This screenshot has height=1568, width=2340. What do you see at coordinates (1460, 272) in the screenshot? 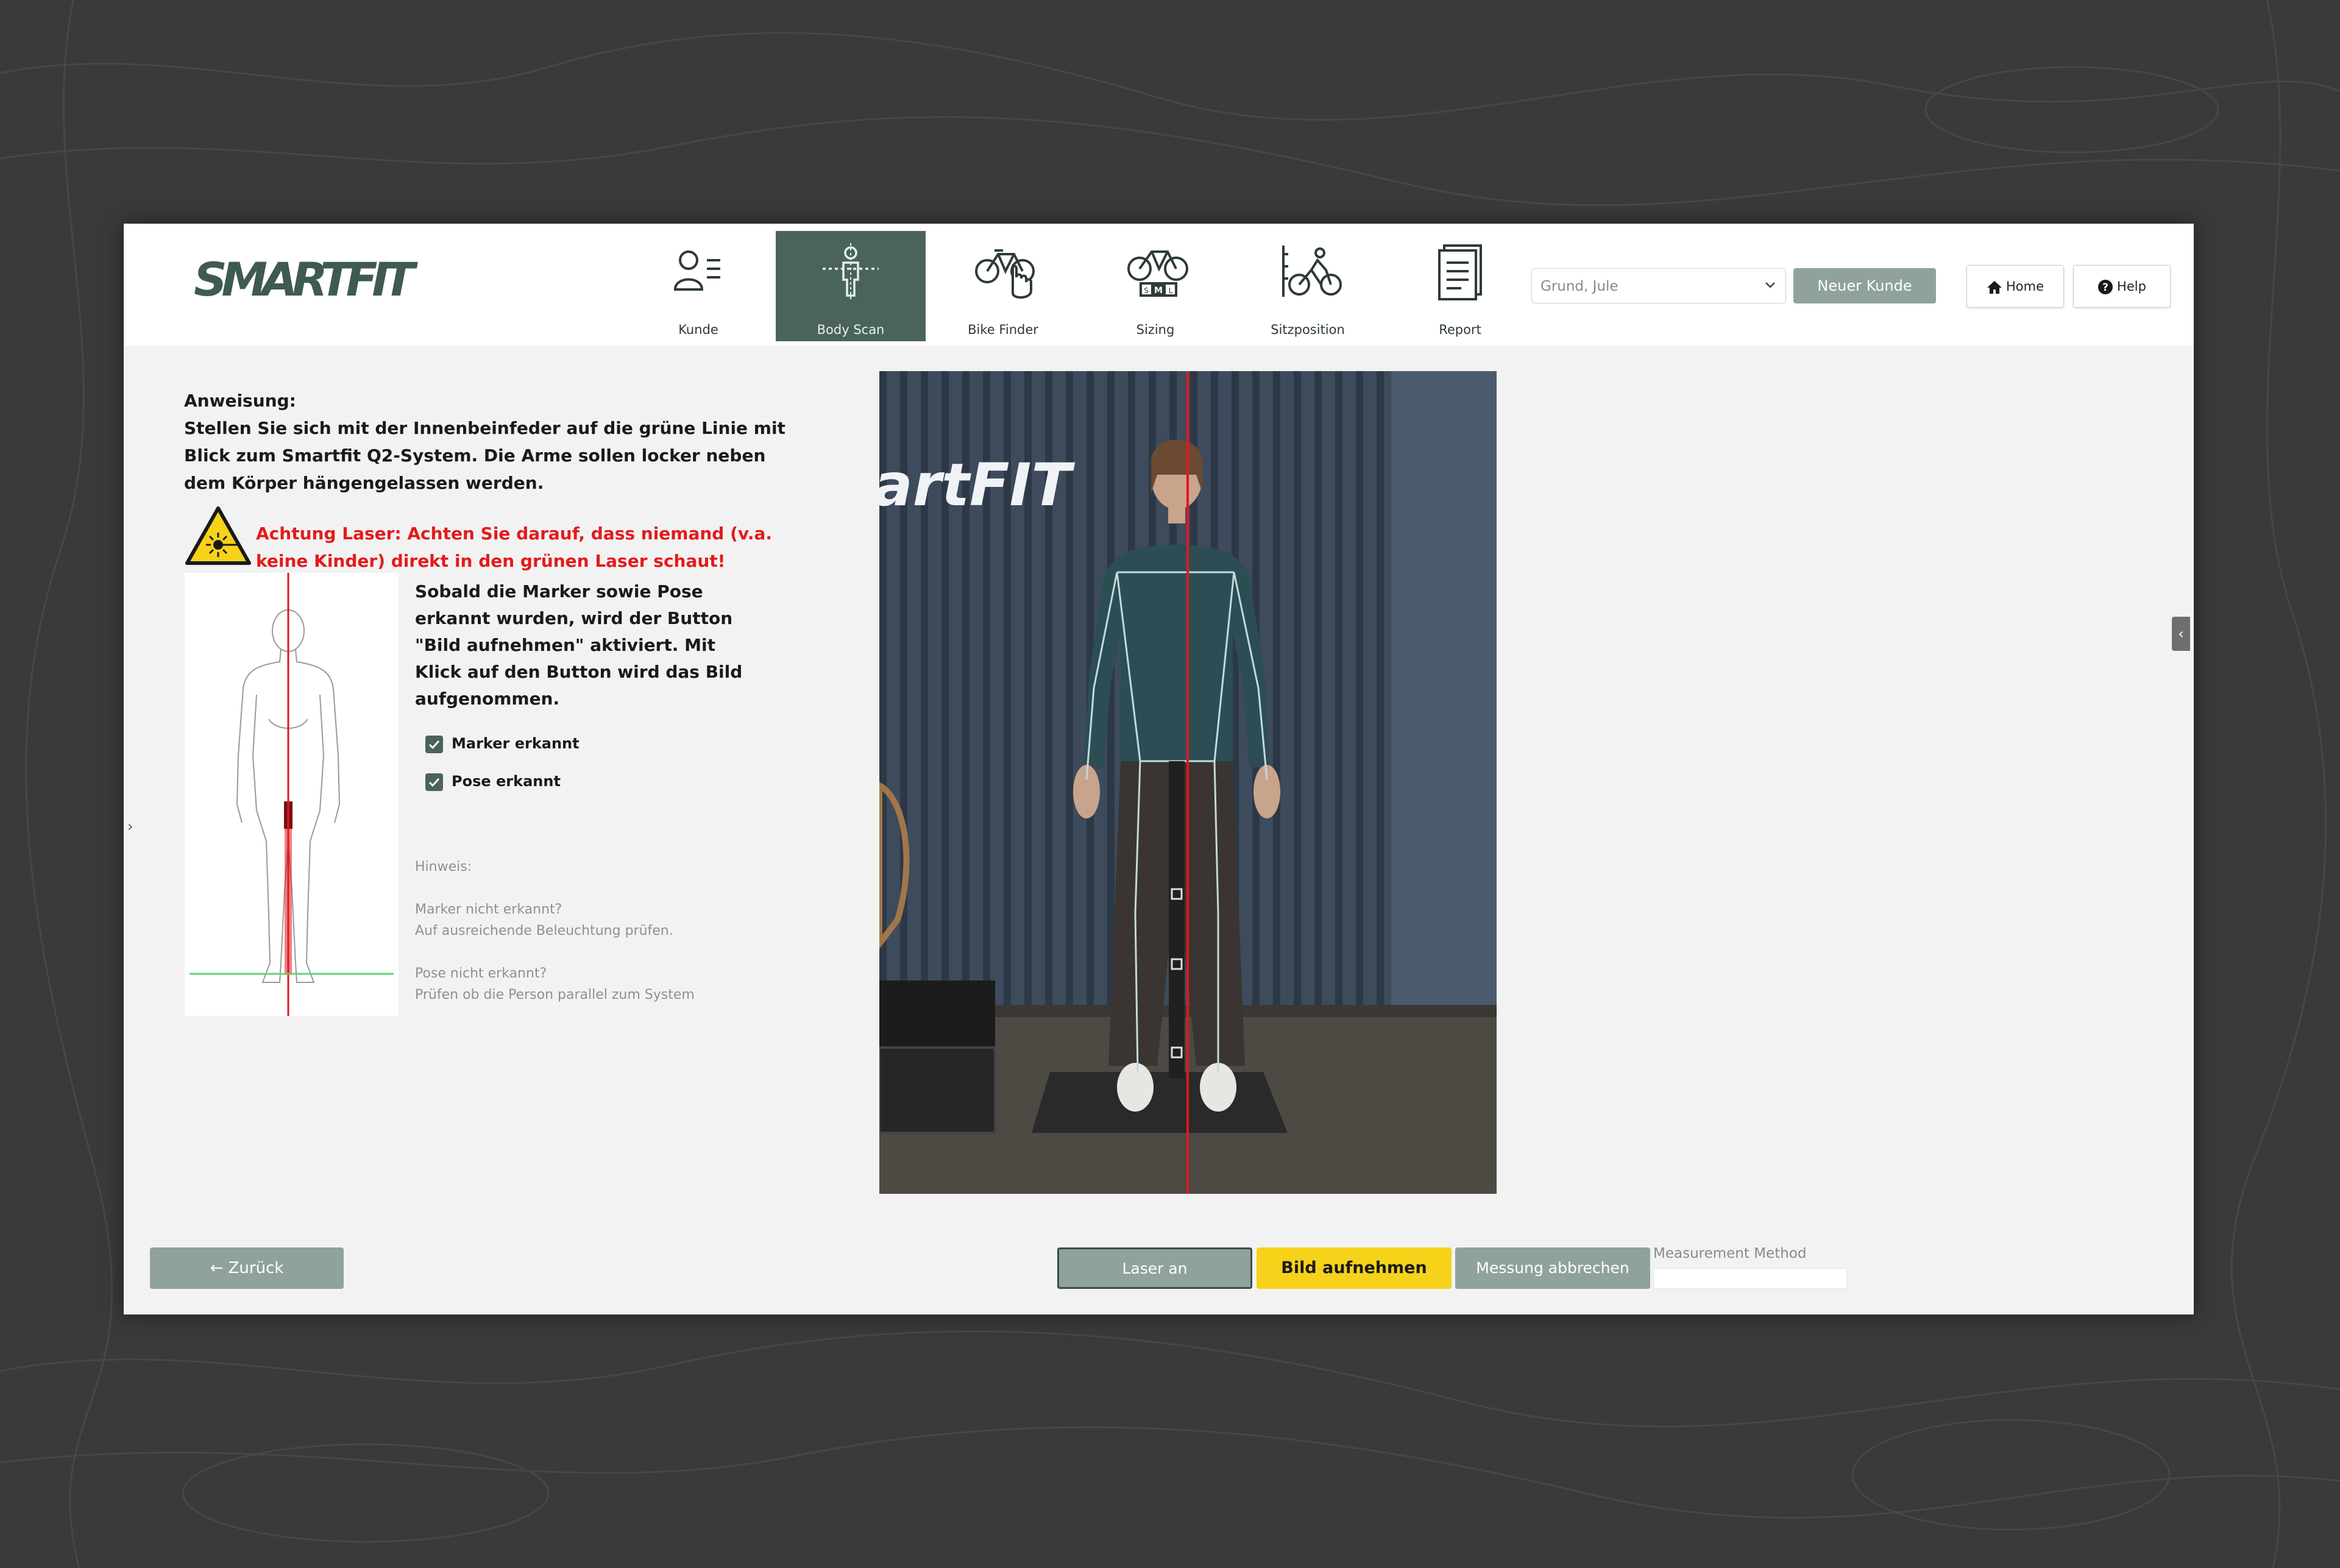
I see `report-icon` at bounding box center [1460, 272].